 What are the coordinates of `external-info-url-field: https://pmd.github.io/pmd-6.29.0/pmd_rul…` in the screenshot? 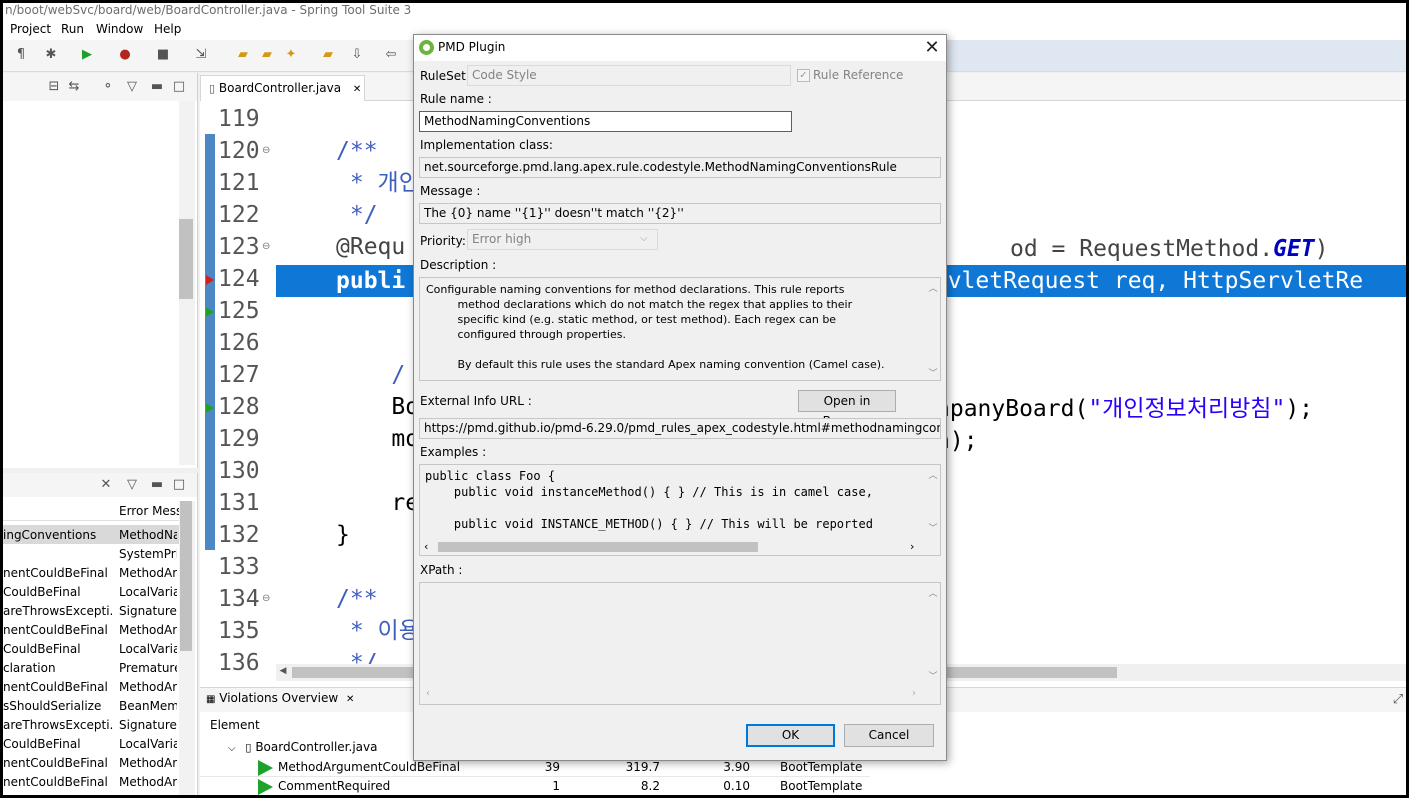 It's located at (680, 428).